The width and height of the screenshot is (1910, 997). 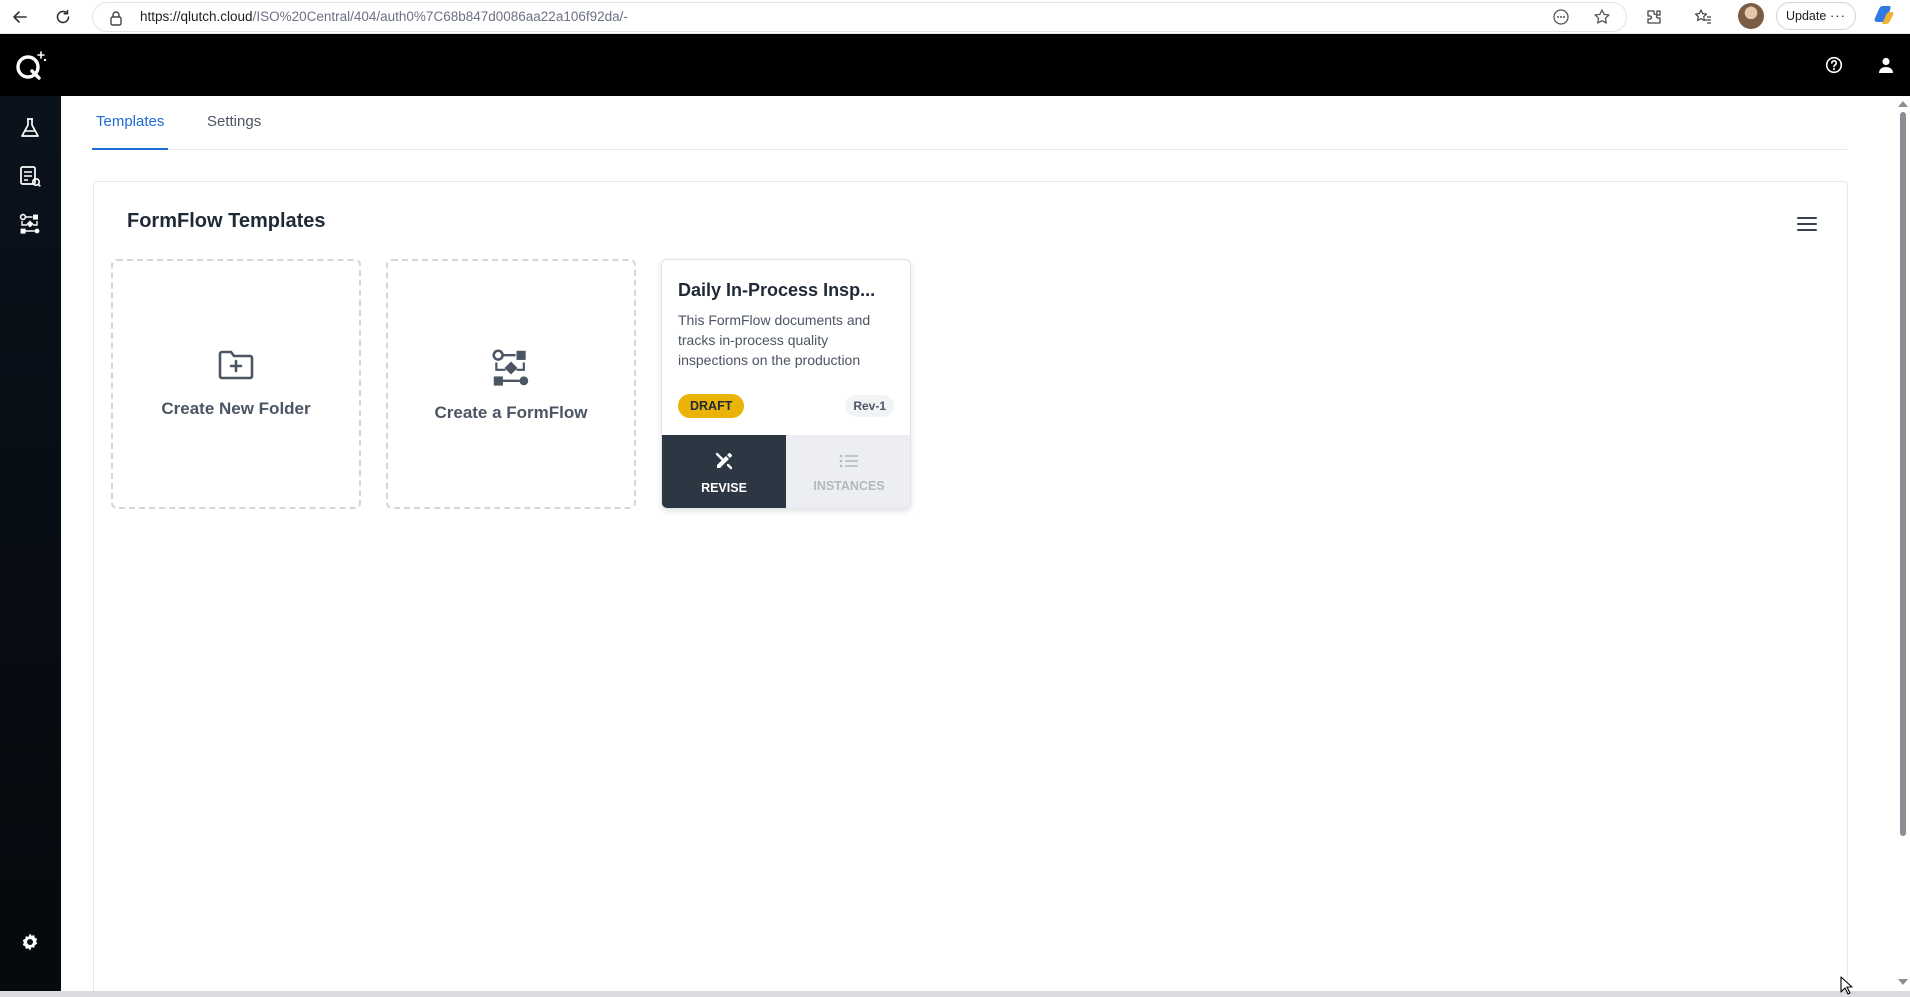 What do you see at coordinates (30, 942) in the screenshot?
I see `gear-icon` at bounding box center [30, 942].